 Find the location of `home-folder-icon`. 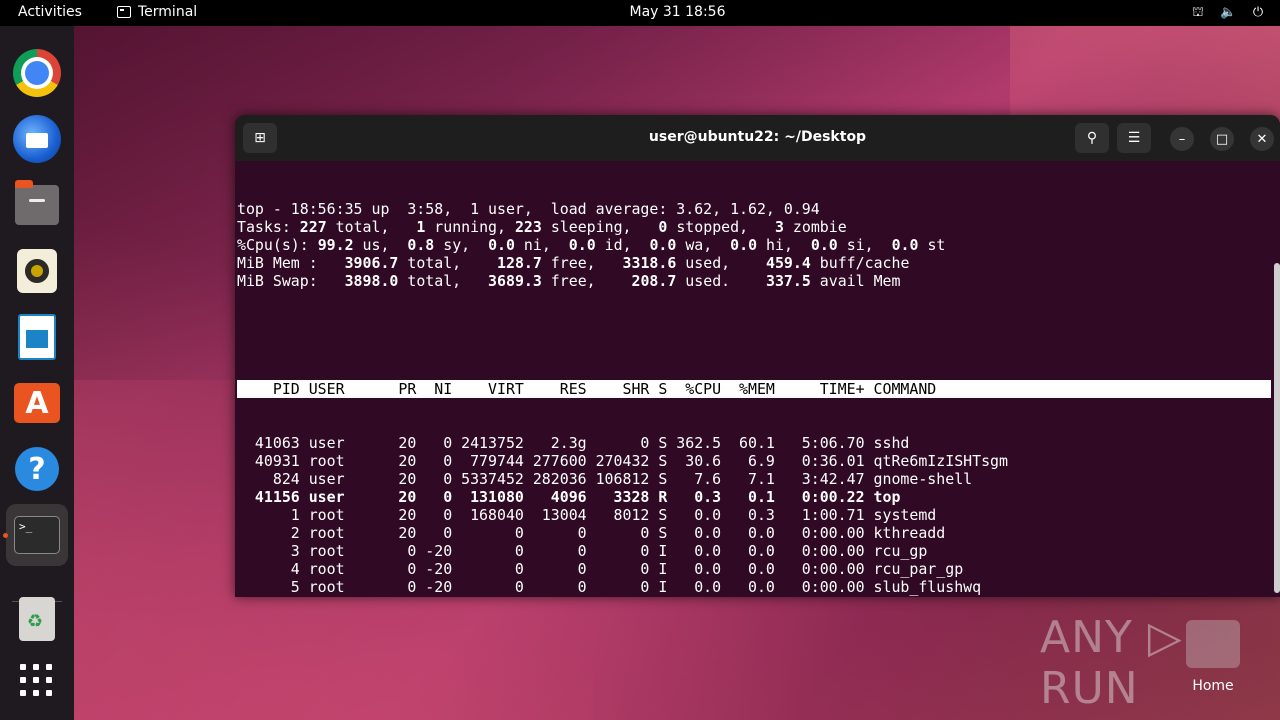

home-folder-icon is located at coordinates (1213, 644).